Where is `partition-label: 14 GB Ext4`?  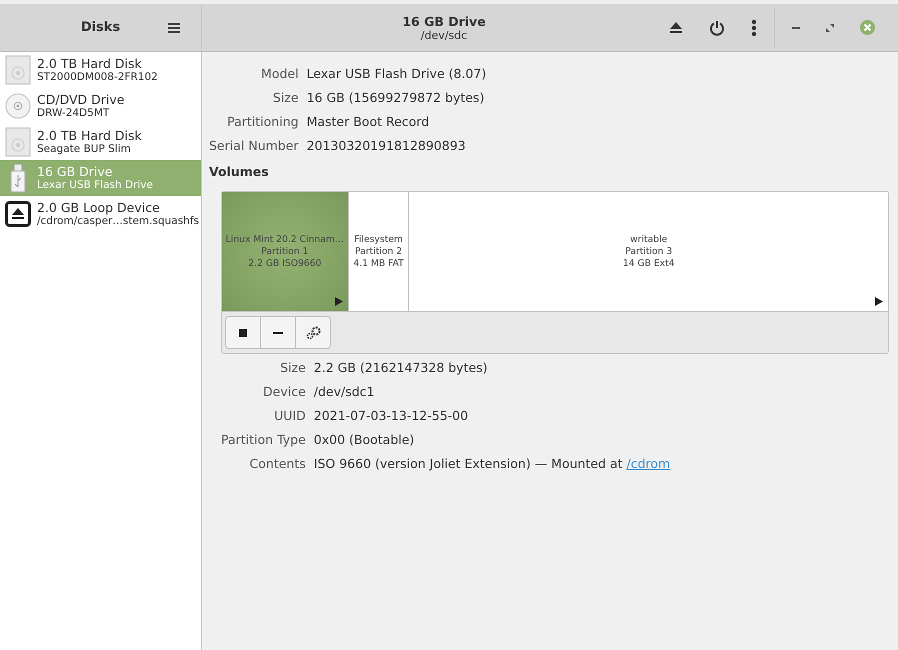 partition-label: 14 GB Ext4 is located at coordinates (648, 264).